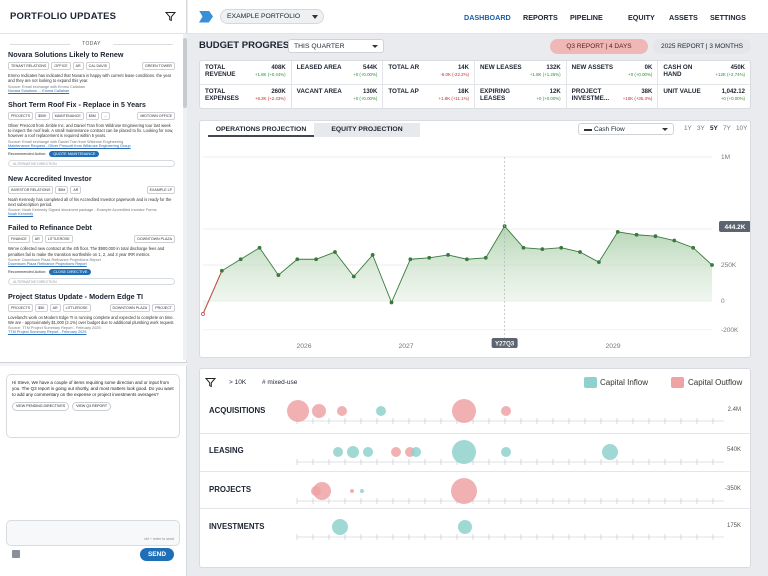 The height and width of the screenshot is (576, 768). I want to click on nav-equity: EQUITY, so click(641, 17).